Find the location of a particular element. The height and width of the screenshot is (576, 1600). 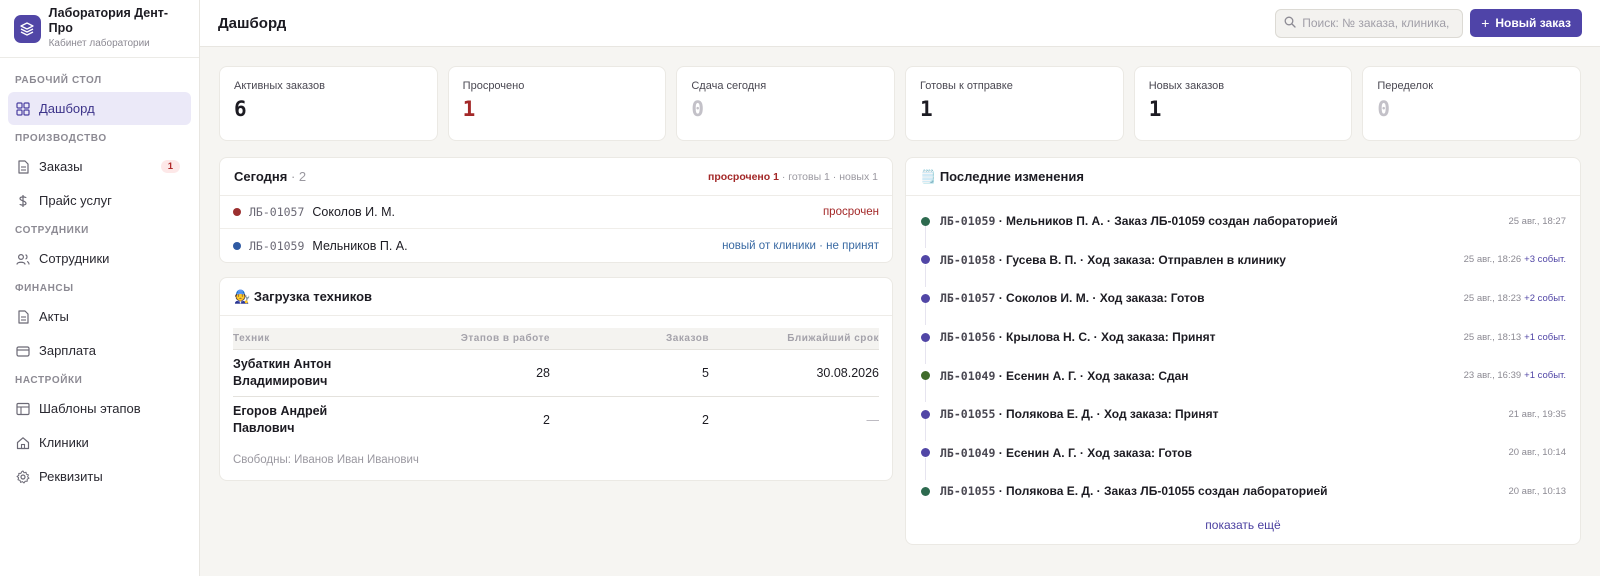

table-row: Егоров Андрей Павлович 2 2 — is located at coordinates (556, 420).